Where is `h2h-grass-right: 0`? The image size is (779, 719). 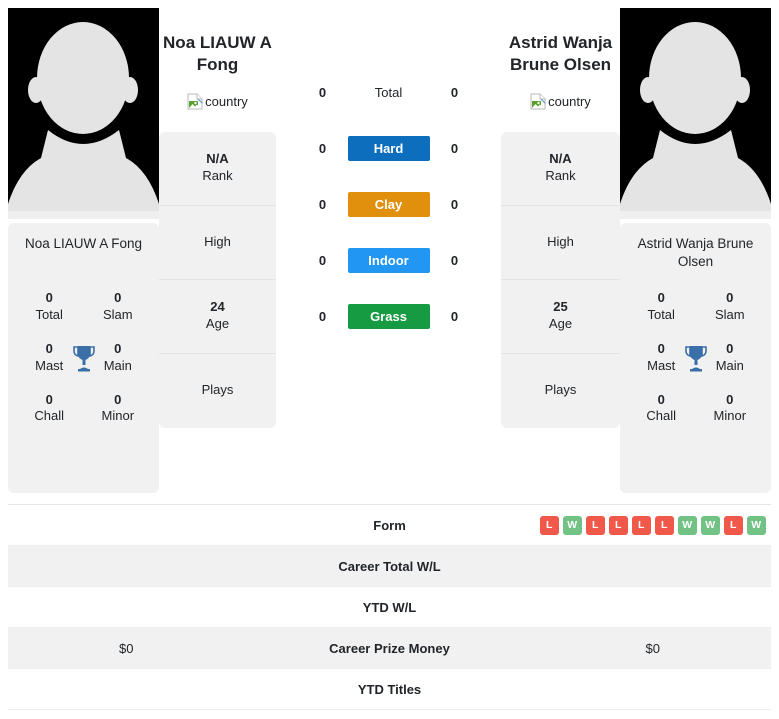
h2h-grass-right: 0 is located at coordinates (454, 316).